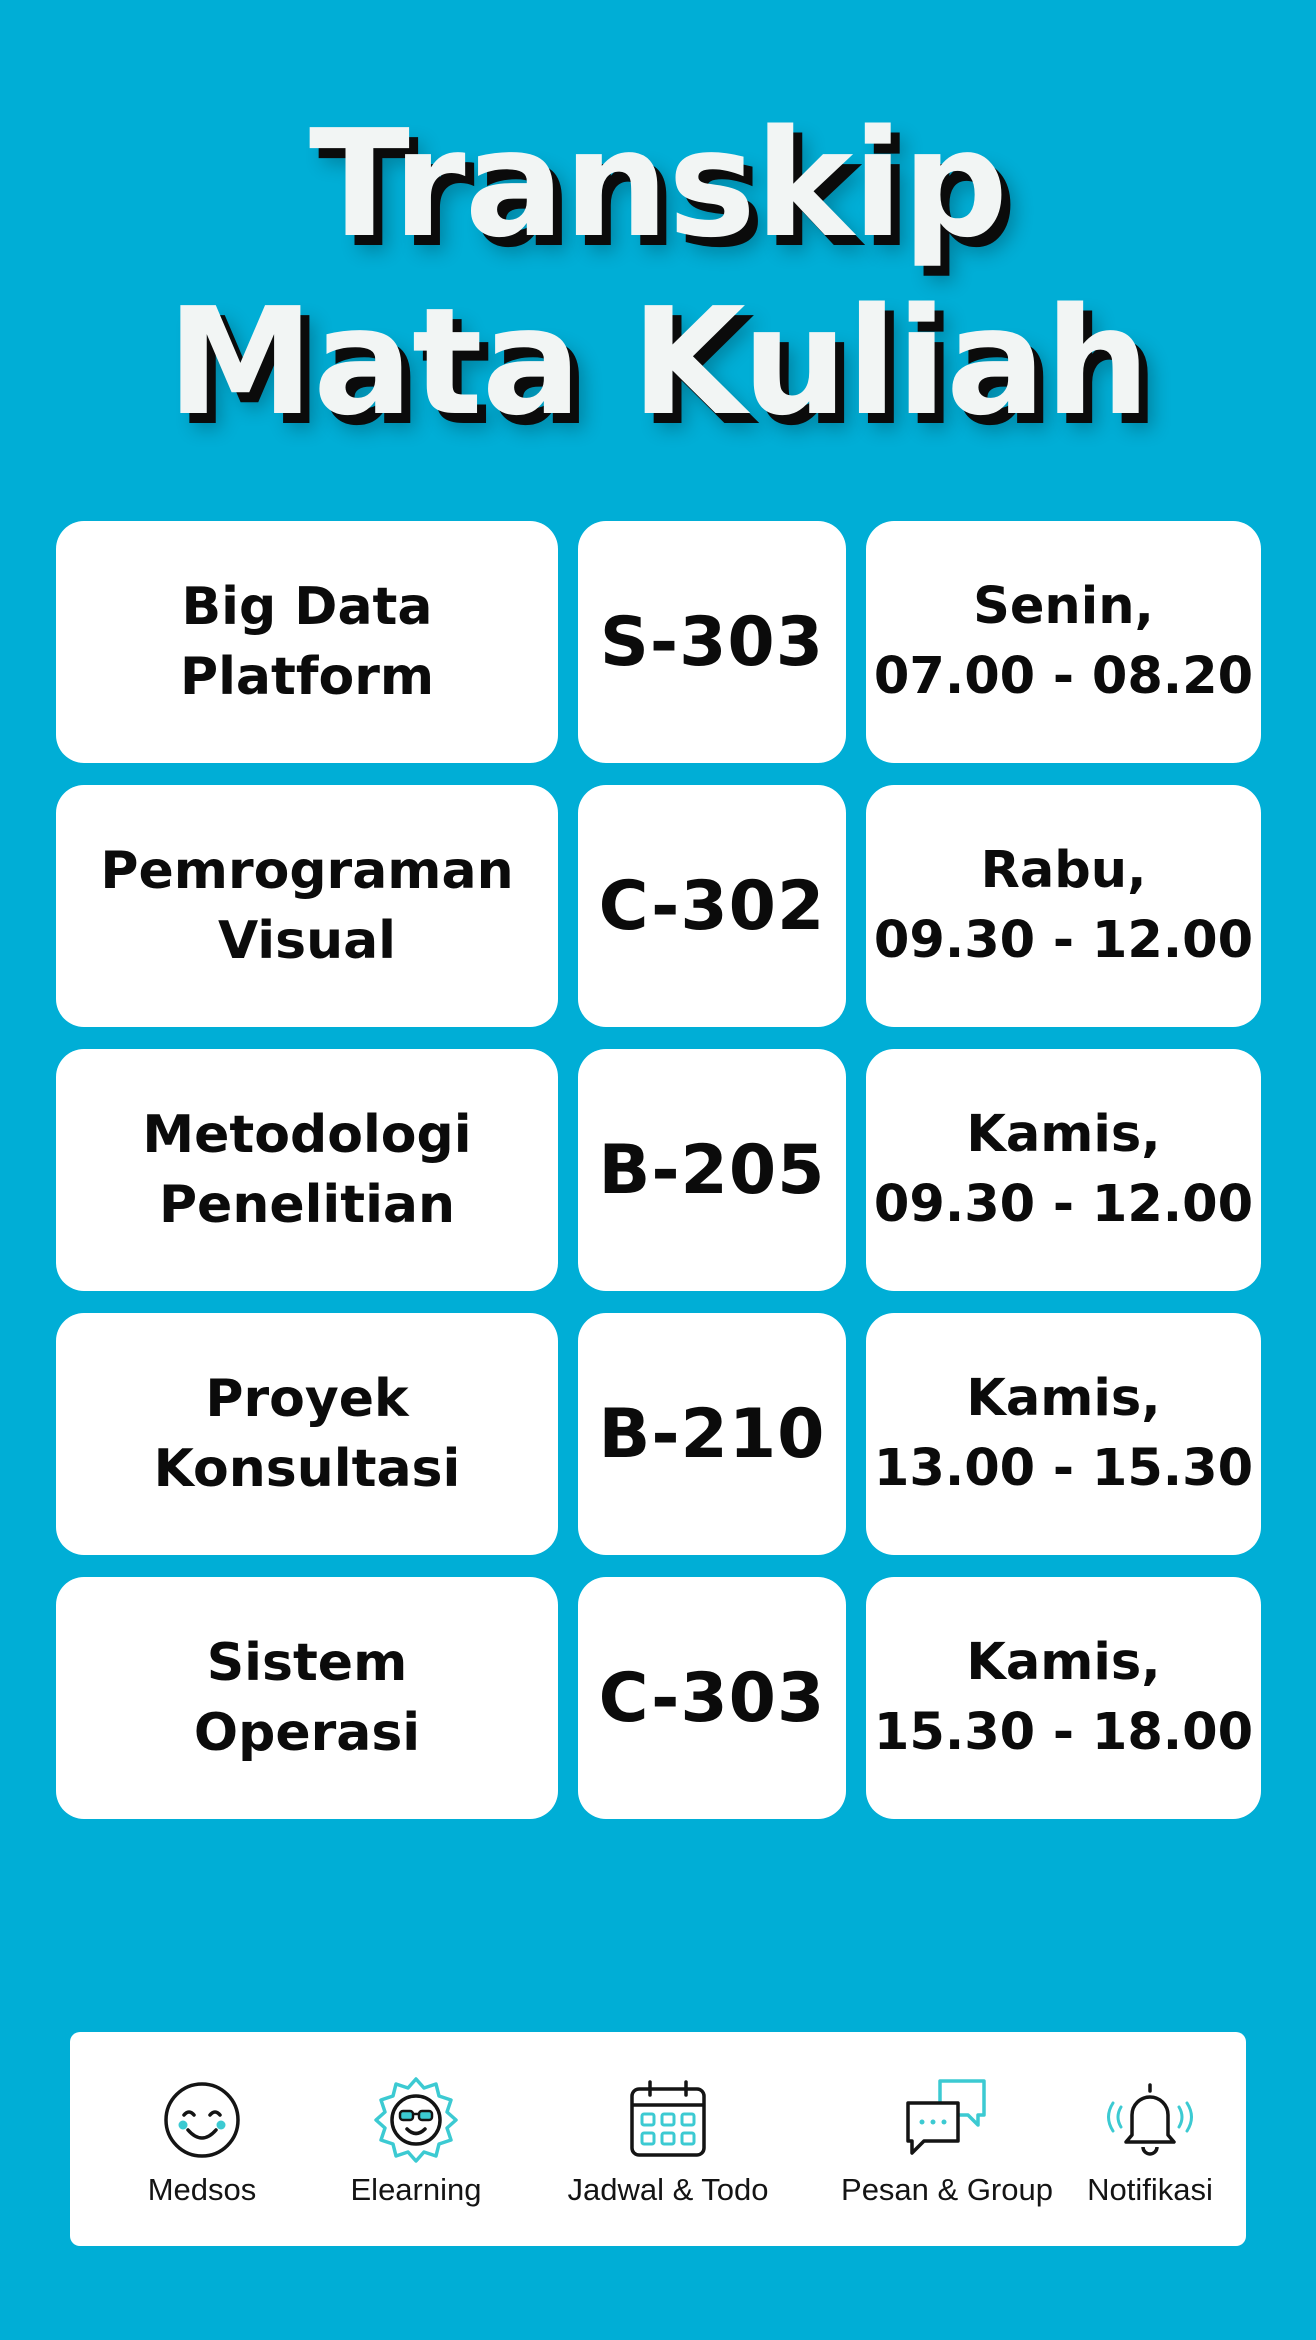  I want to click on nav-label: Jadwal & Todo, so click(668, 2189).